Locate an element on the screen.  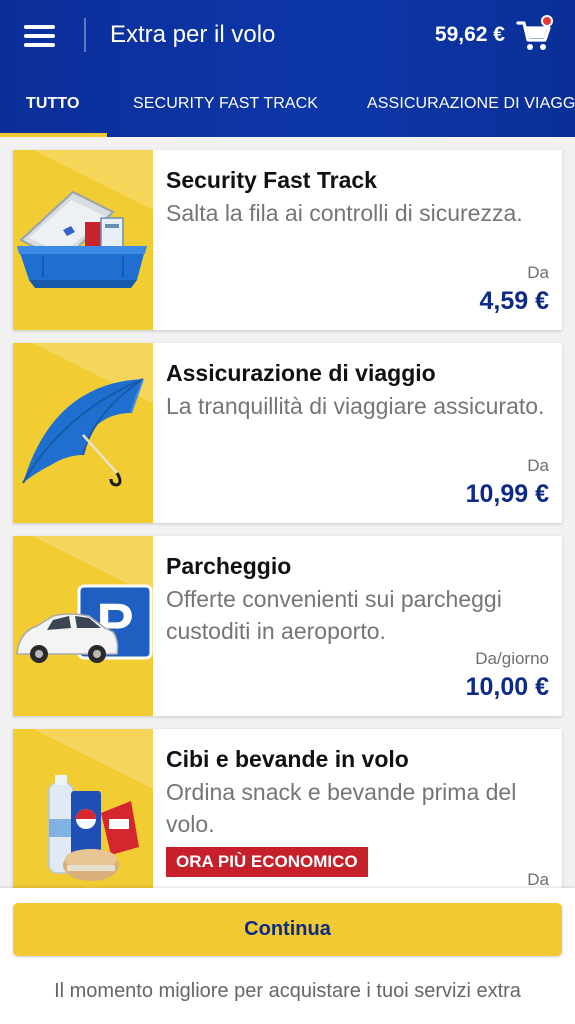
tab-security-fast-track: SECURITY FAST TRACK is located at coordinates (225, 104).